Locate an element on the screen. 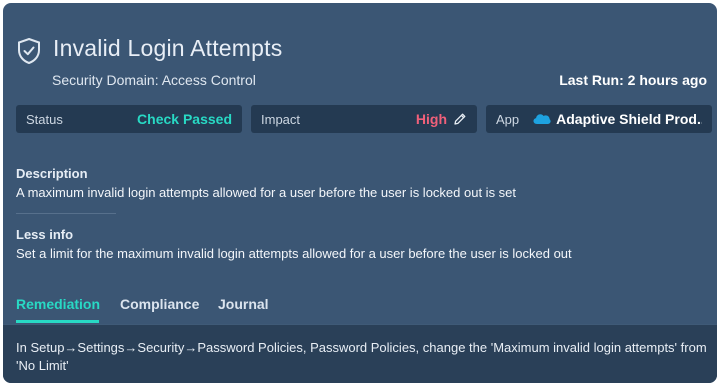  status-label: Status is located at coordinates (44, 119).